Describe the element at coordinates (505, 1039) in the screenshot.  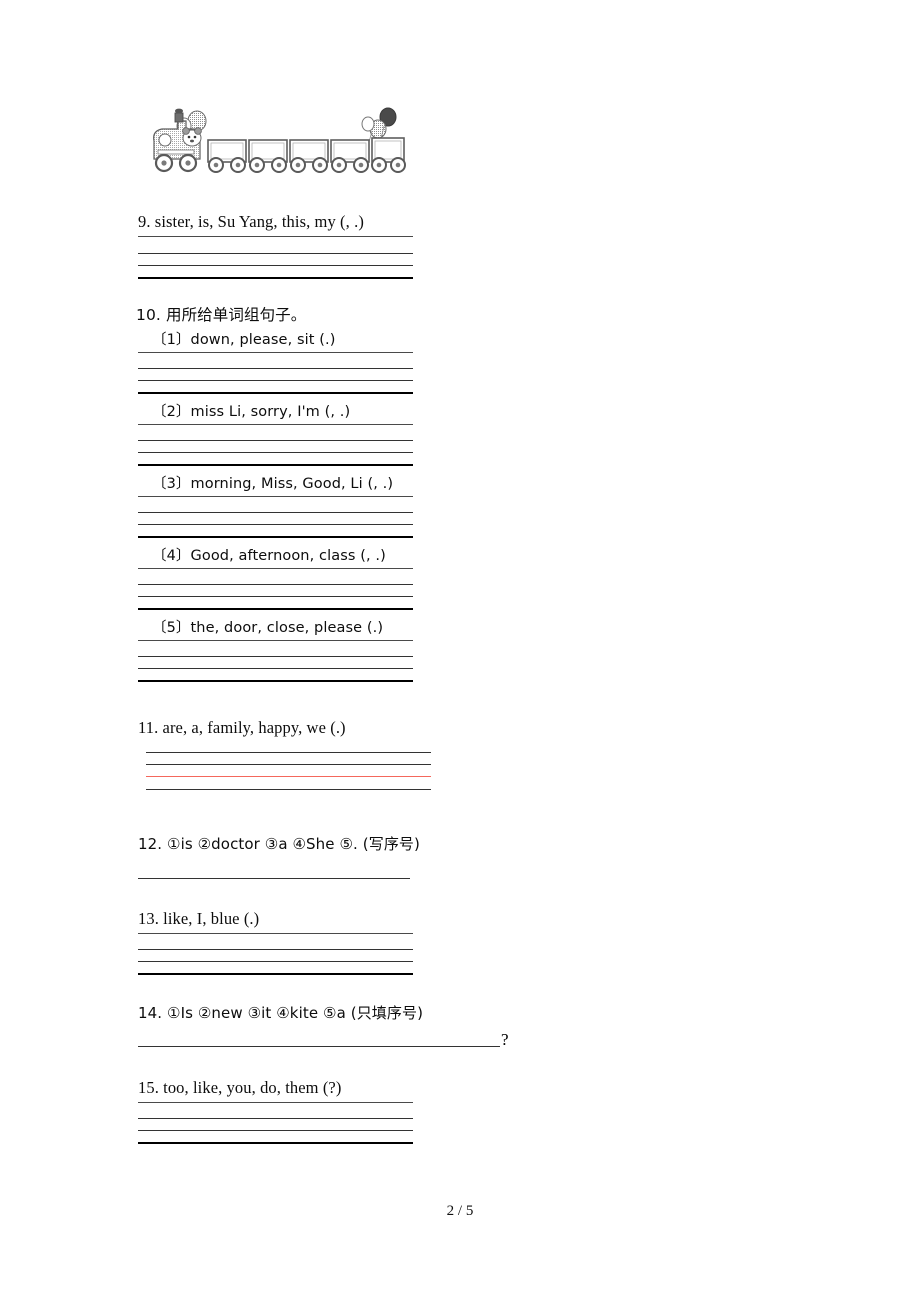
I see `q14-trailing-question-mark: ?` at that location.